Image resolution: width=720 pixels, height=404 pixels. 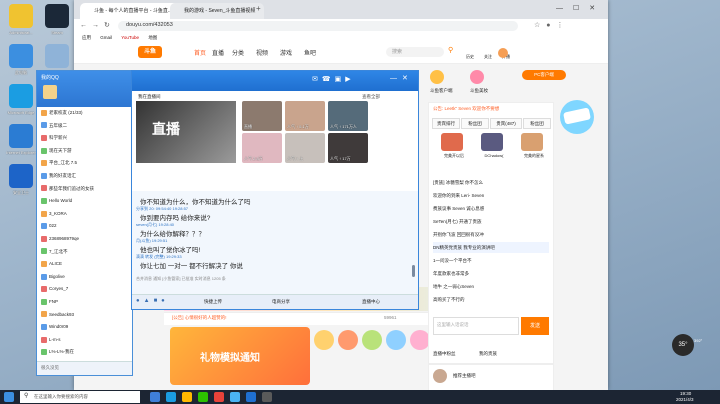 What do you see at coordinates (537, 123) in the screenshot?
I see `tab-fans-group: 粉丝团` at bounding box center [537, 123].